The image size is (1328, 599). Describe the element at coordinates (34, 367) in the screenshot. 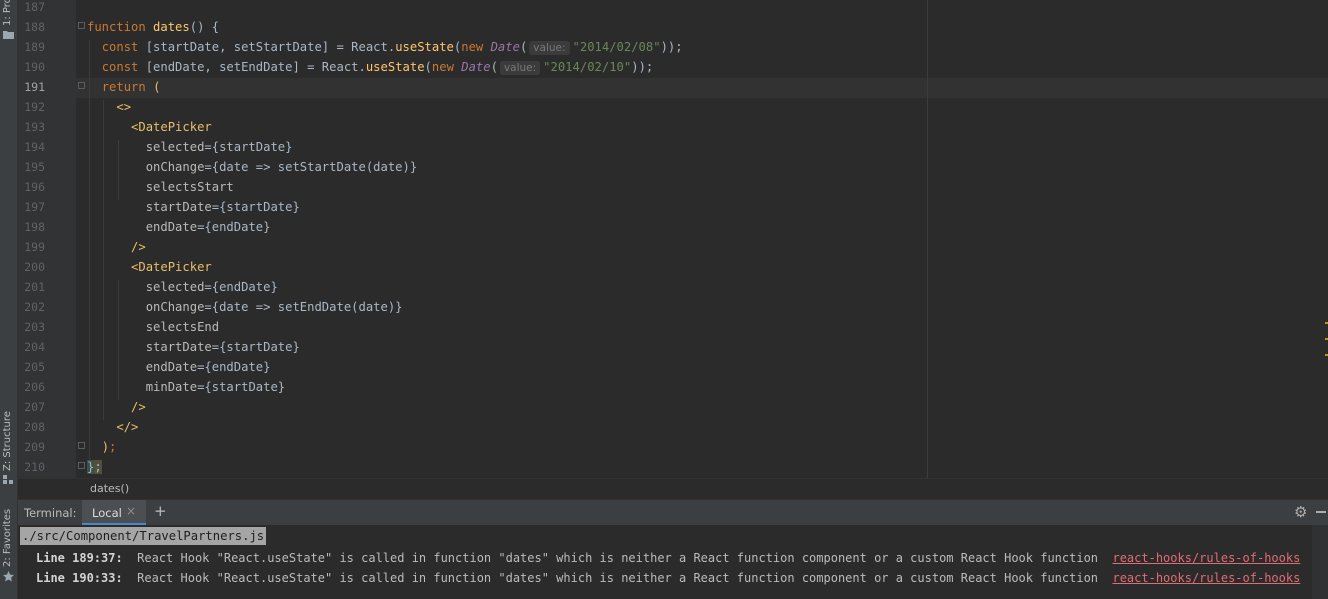

I see `line-number: 205` at that location.